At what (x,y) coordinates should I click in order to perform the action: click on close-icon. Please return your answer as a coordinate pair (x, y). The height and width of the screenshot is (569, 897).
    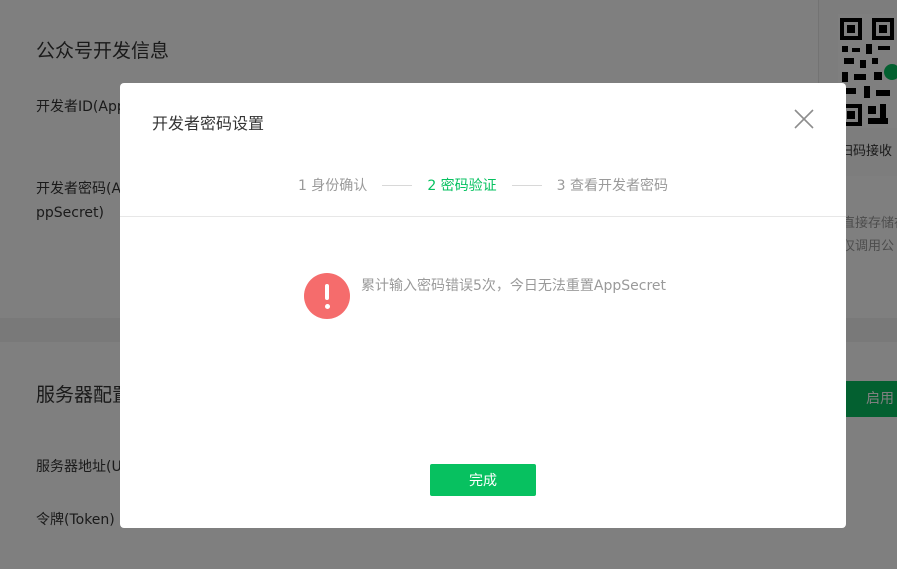
    Looking at the image, I should click on (804, 119).